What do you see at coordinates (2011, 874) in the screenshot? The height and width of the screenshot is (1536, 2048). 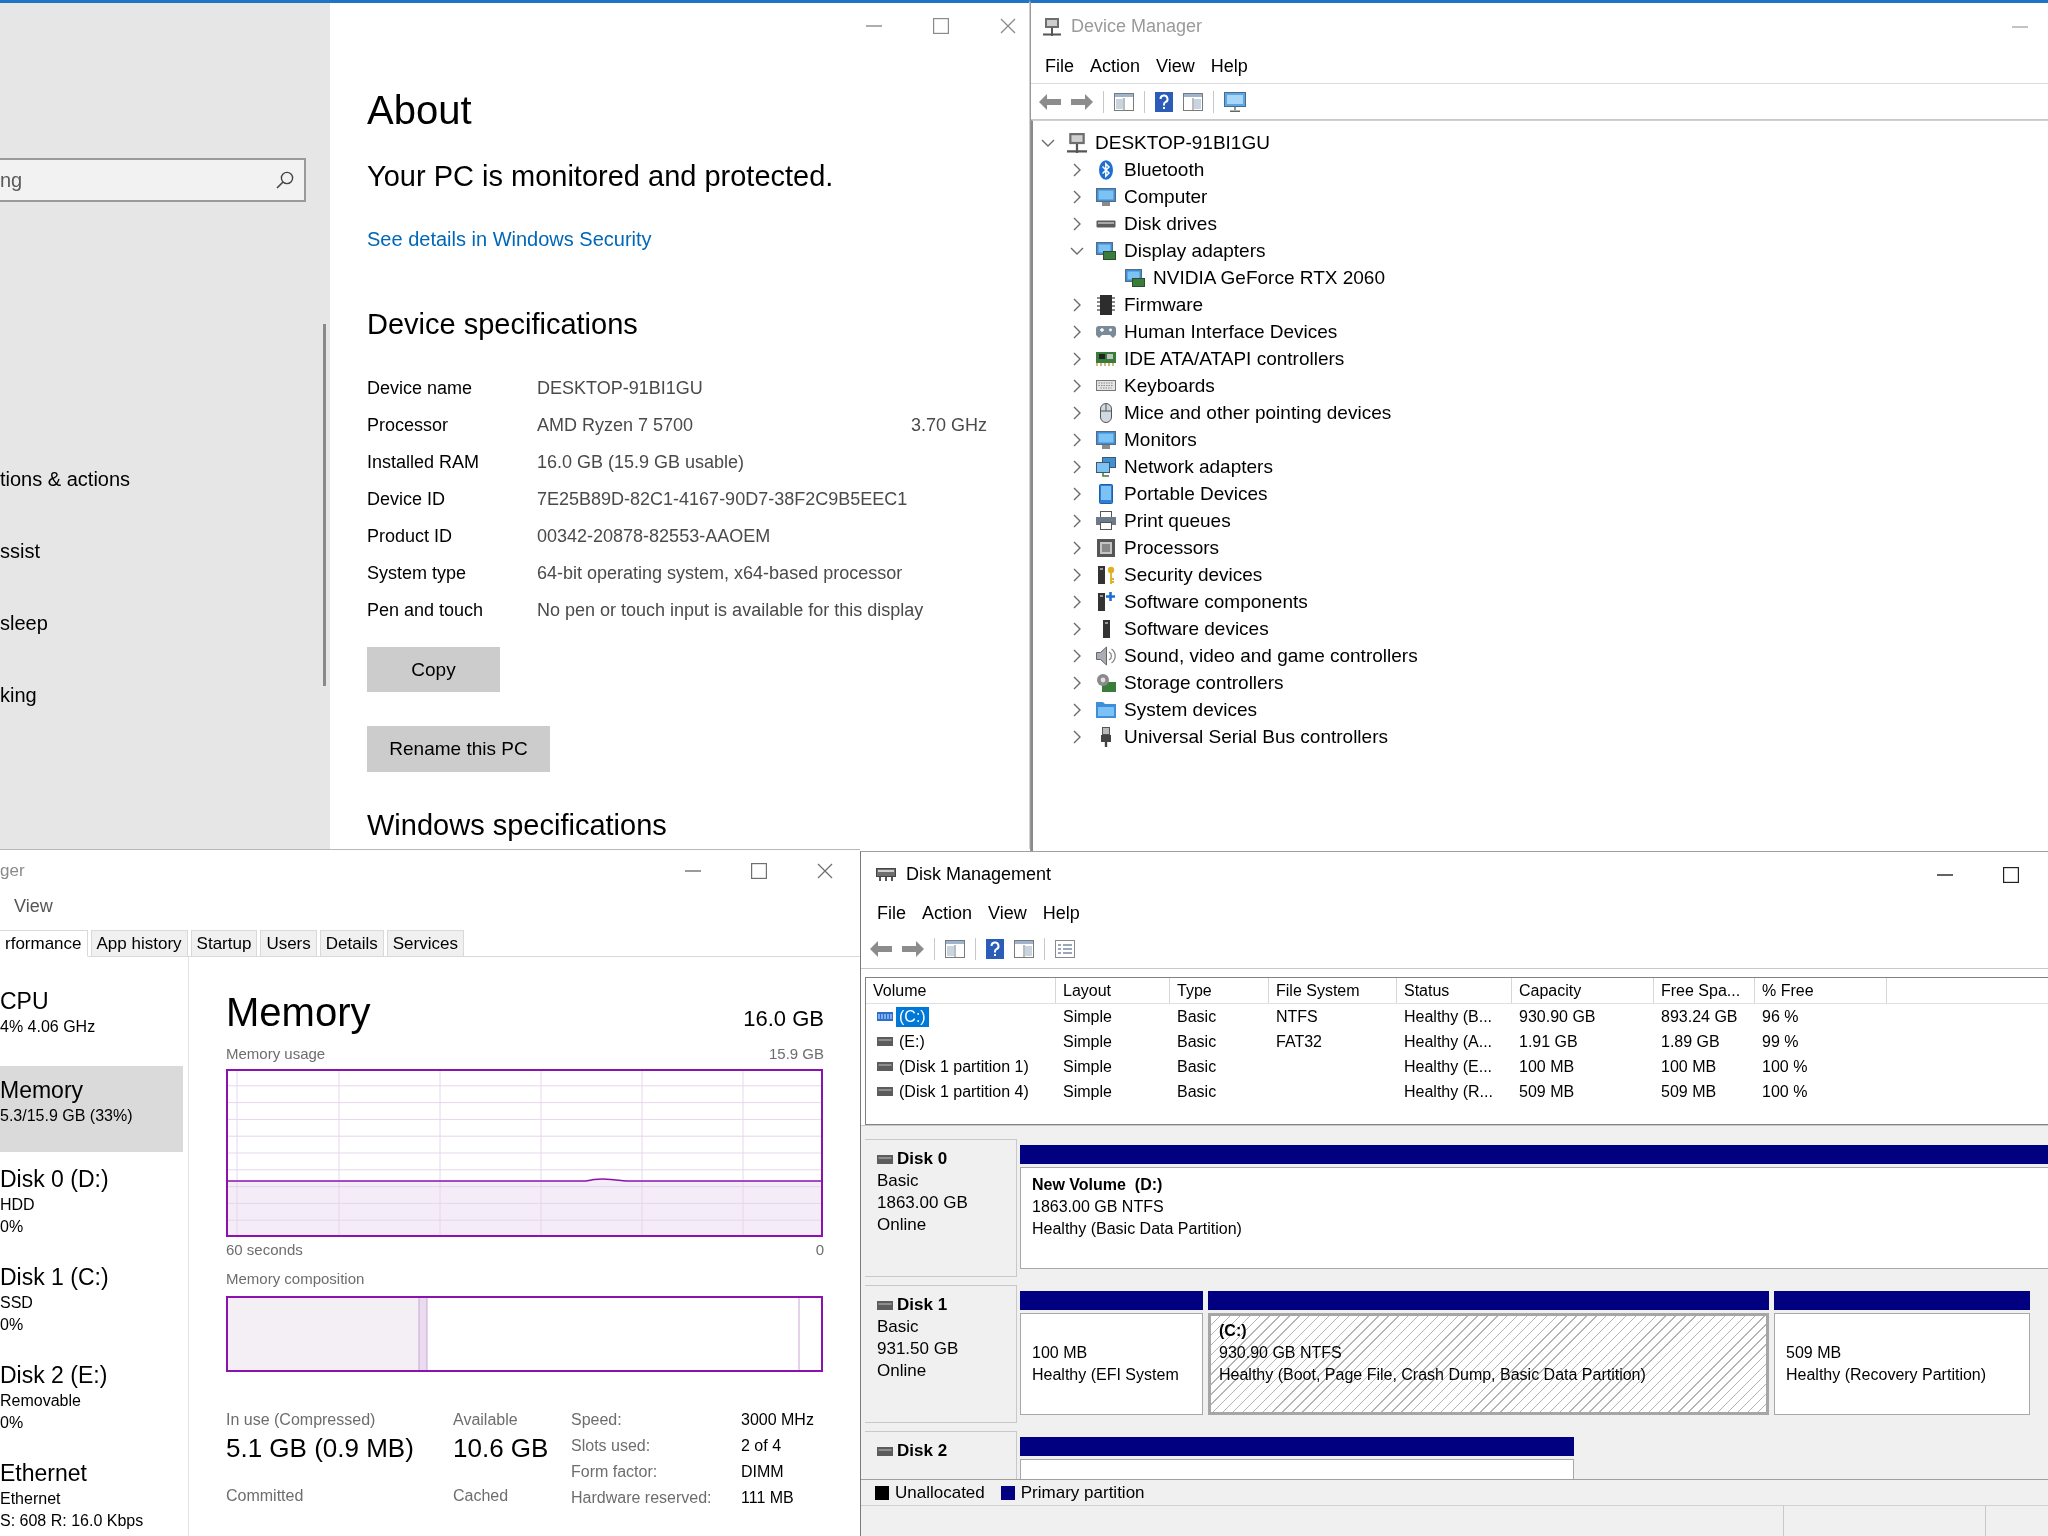 I see `maximize-icon` at bounding box center [2011, 874].